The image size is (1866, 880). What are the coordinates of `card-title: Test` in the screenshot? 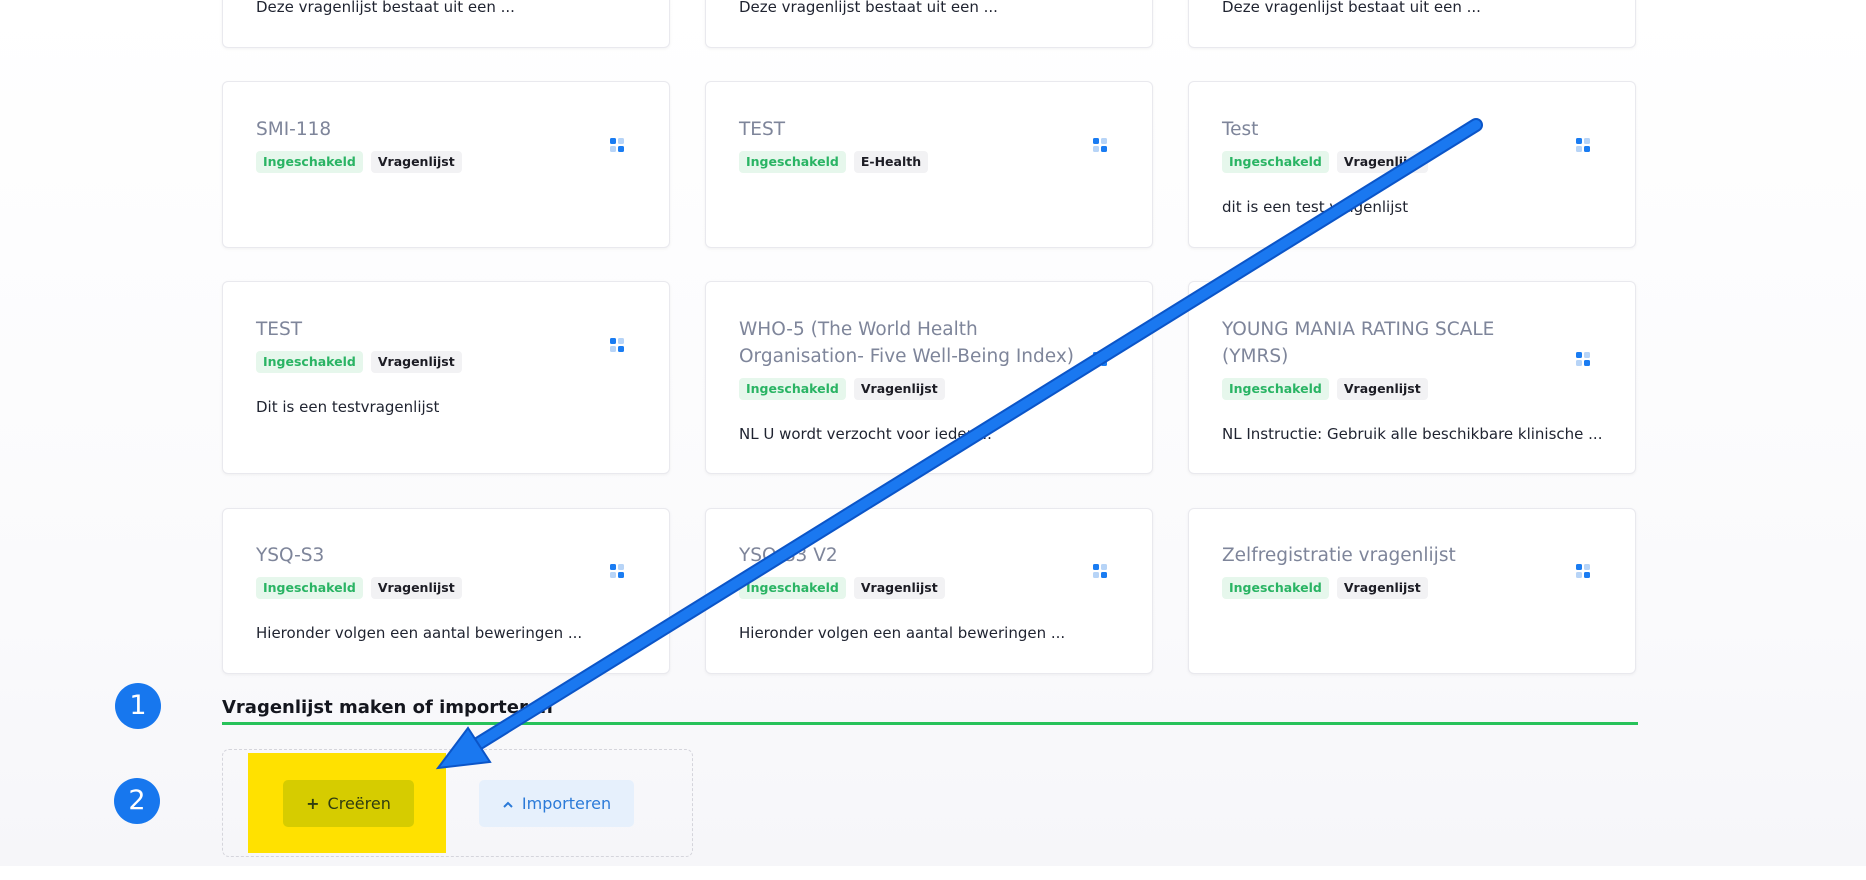 It's located at (1240, 129).